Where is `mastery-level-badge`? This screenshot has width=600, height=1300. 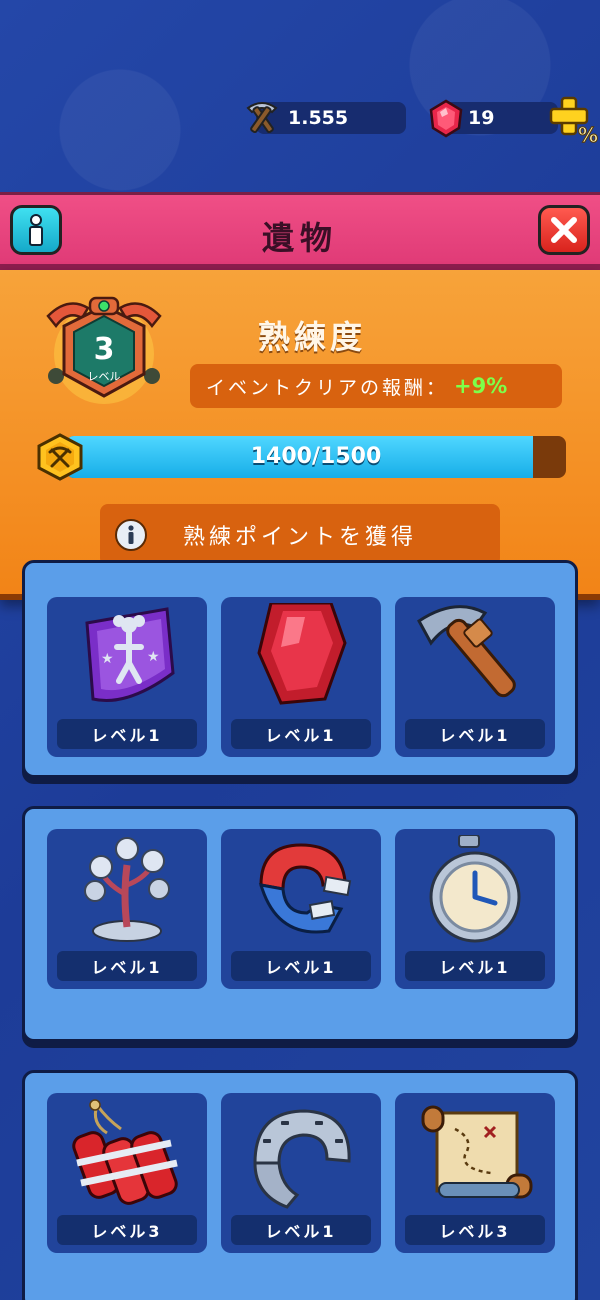 mastery-level-badge is located at coordinates (104, 350).